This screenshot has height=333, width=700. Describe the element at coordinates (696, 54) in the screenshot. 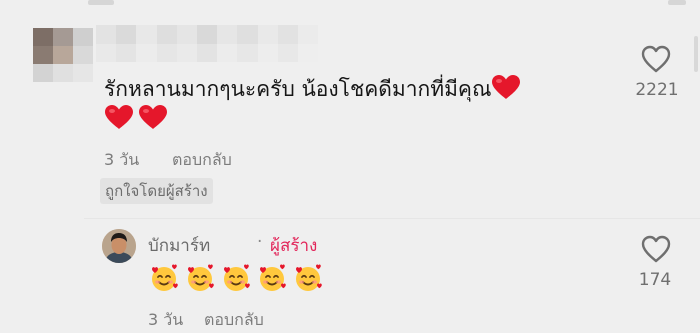

I see `scroll-indicator` at that location.